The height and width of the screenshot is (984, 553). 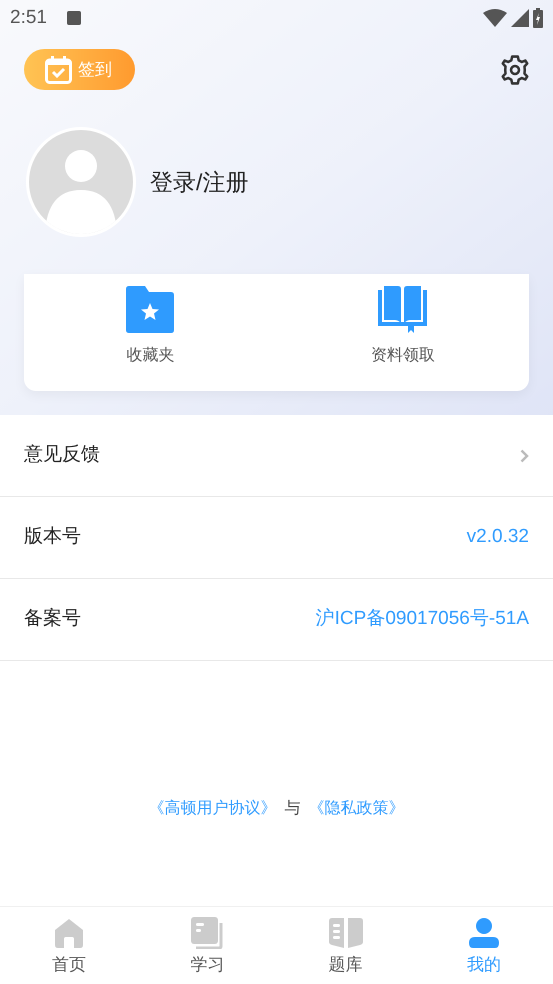 What do you see at coordinates (538, 18) in the screenshot?
I see `battery-icon` at bounding box center [538, 18].